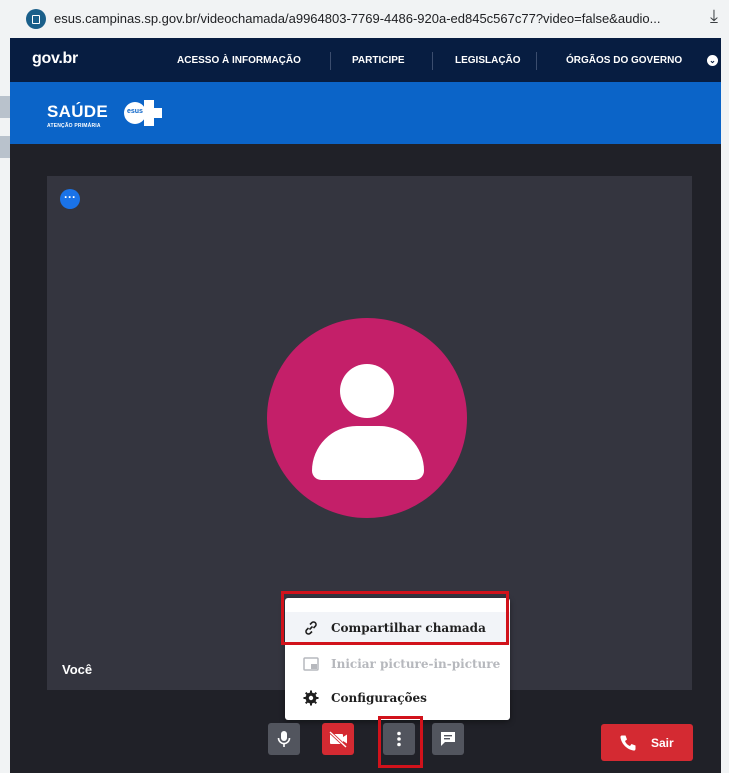  I want to click on phone-icon, so click(628, 743).